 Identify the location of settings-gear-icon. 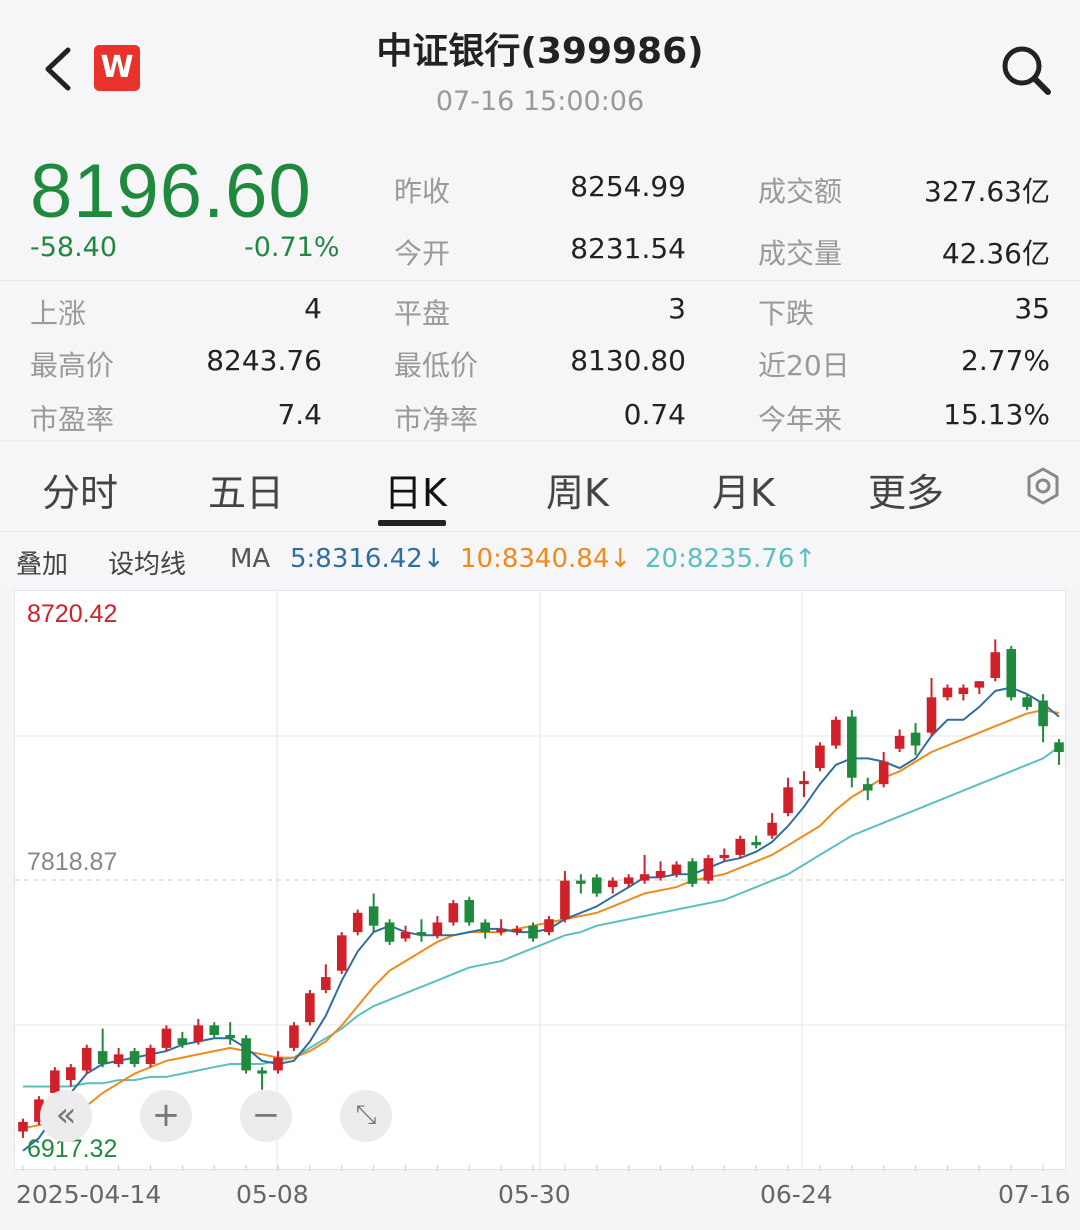
(1043, 486).